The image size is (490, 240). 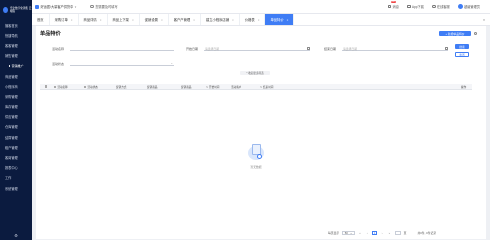 What do you see at coordinates (389, 6) in the screenshot?
I see `message-icon` at bounding box center [389, 6].